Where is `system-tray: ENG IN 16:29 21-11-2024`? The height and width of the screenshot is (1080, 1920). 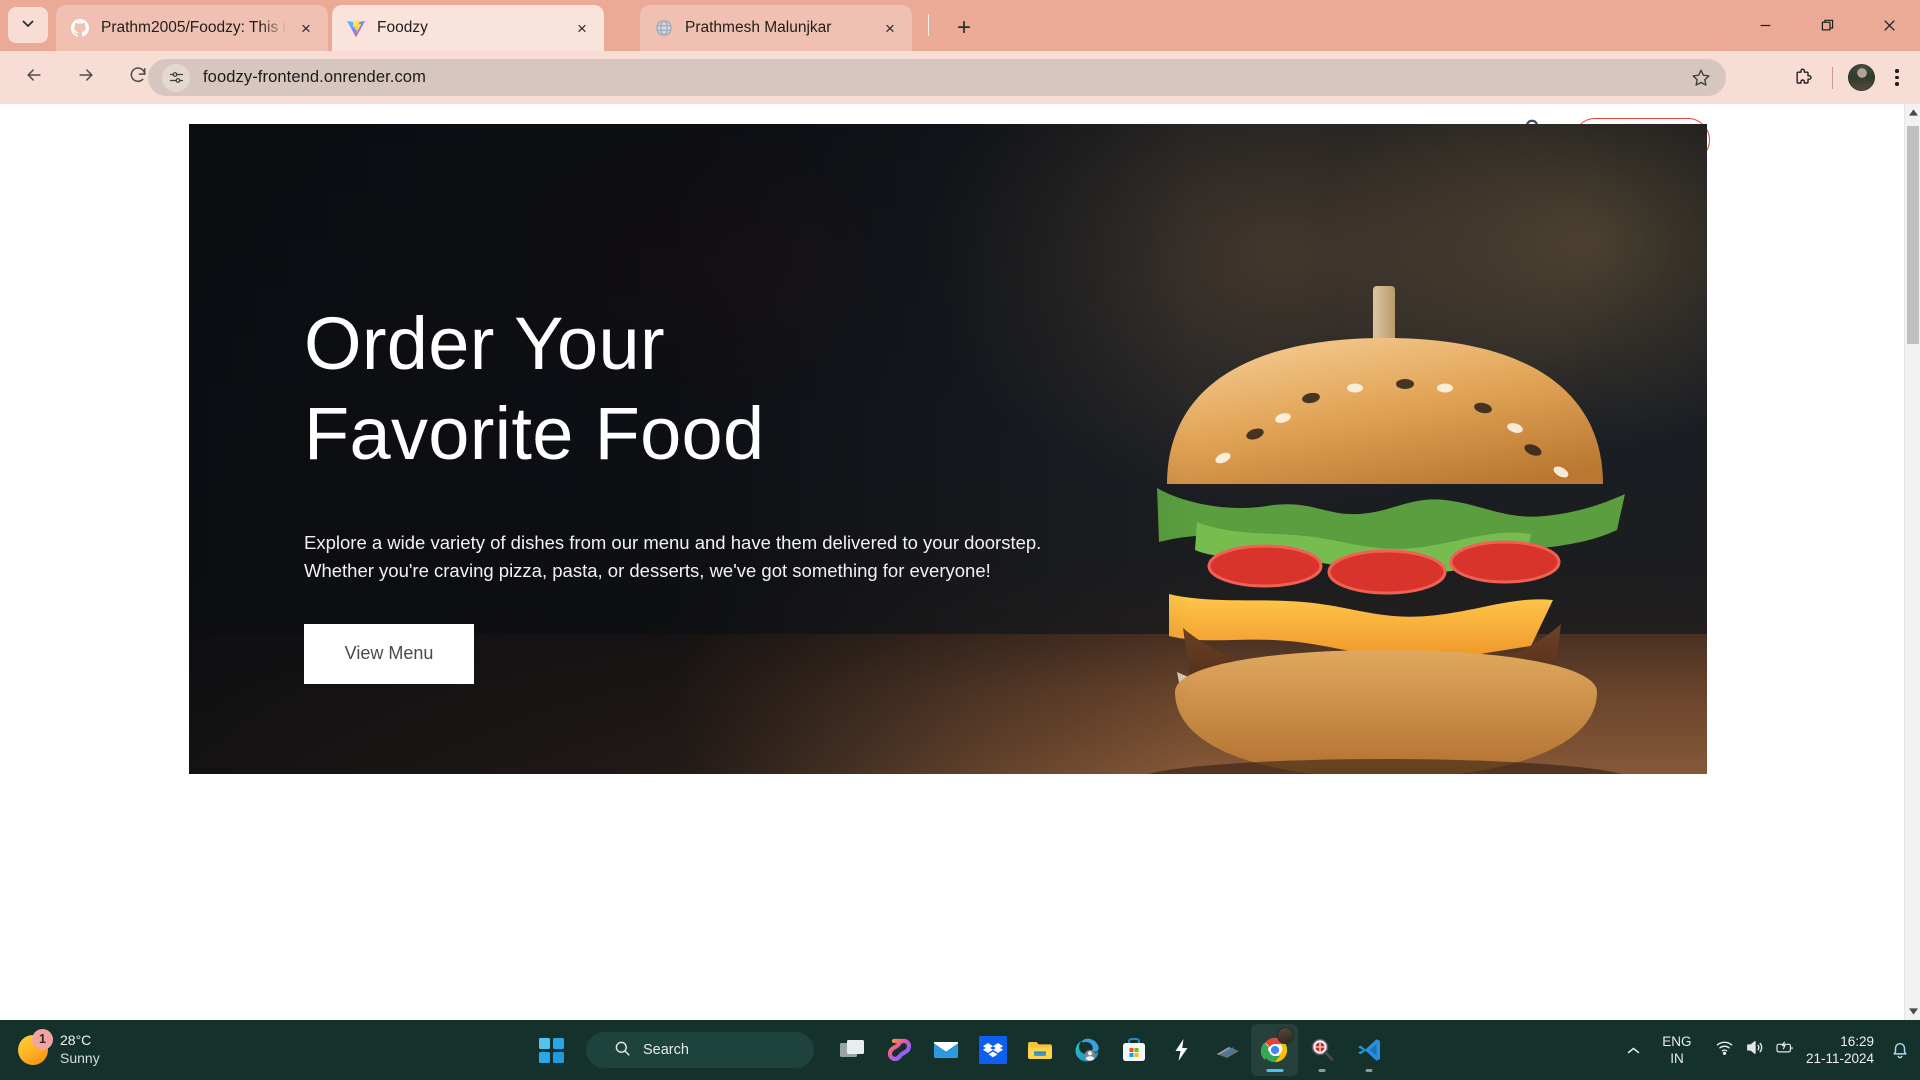 system-tray: ENG IN 16:29 21-11-2024 is located at coordinates (1768, 1050).